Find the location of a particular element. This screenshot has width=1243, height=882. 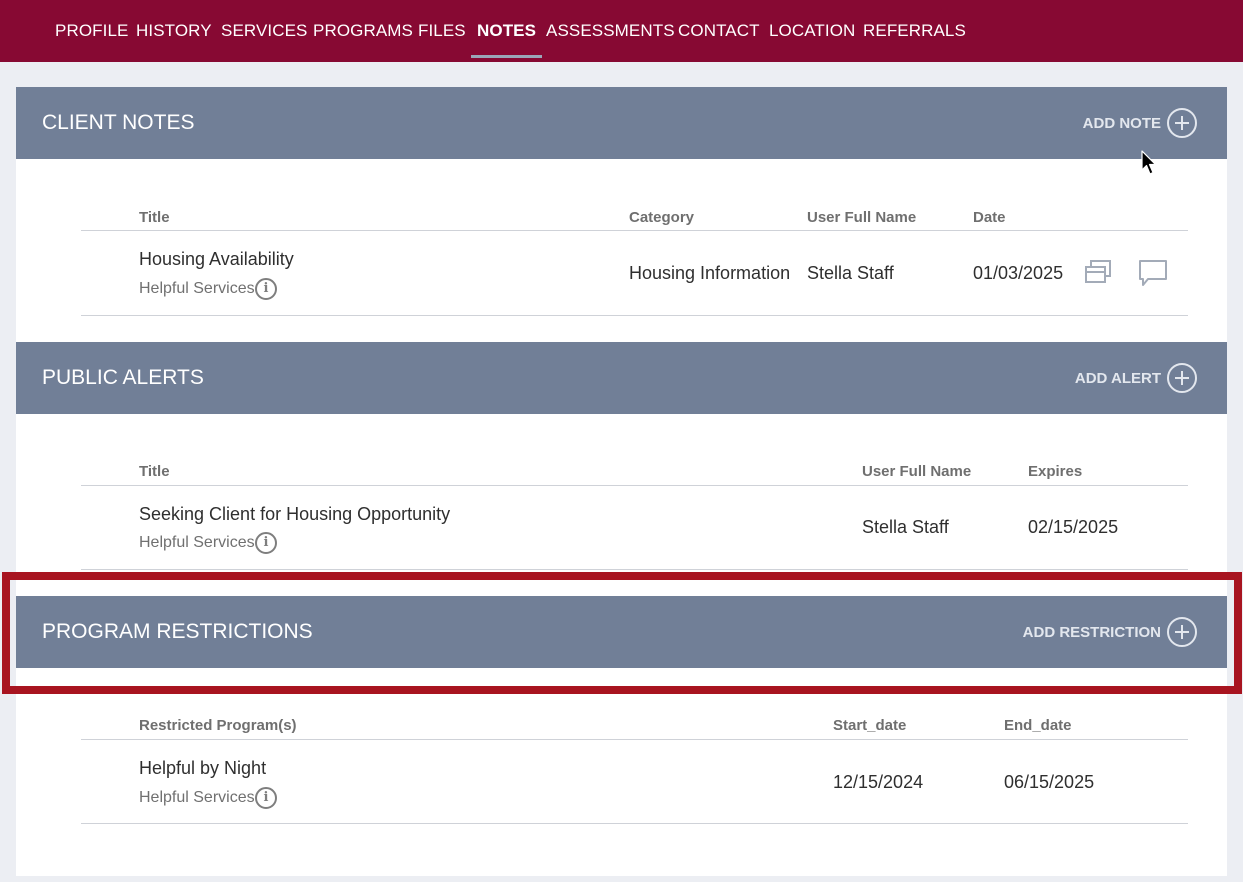

note-category: Housing Information is located at coordinates (710, 273).